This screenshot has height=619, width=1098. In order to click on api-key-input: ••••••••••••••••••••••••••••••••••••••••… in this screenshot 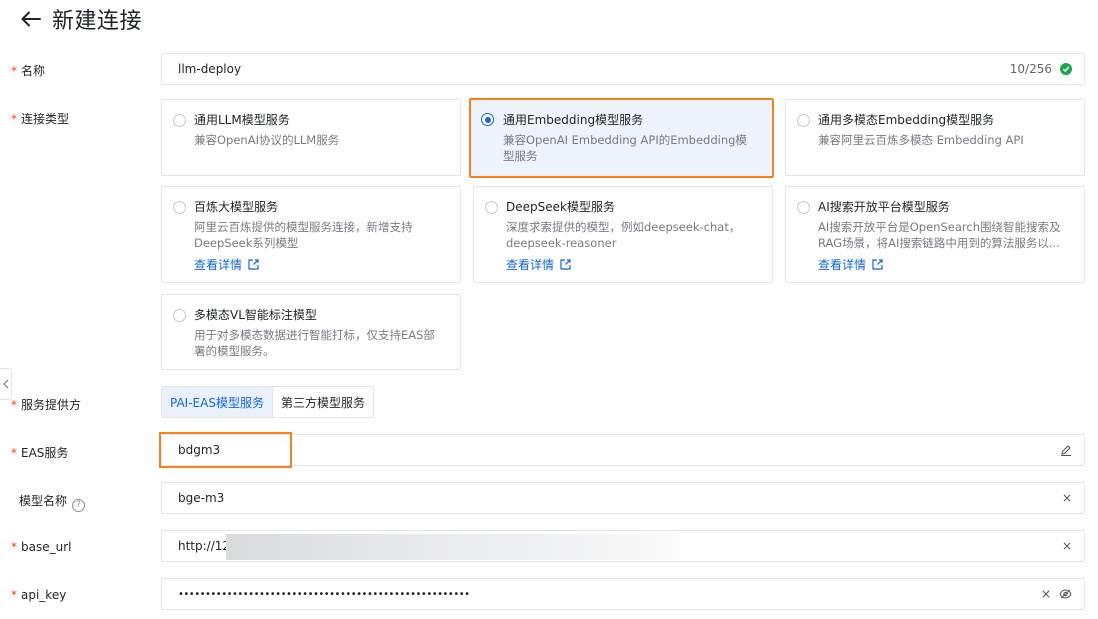, I will do `click(623, 594)`.